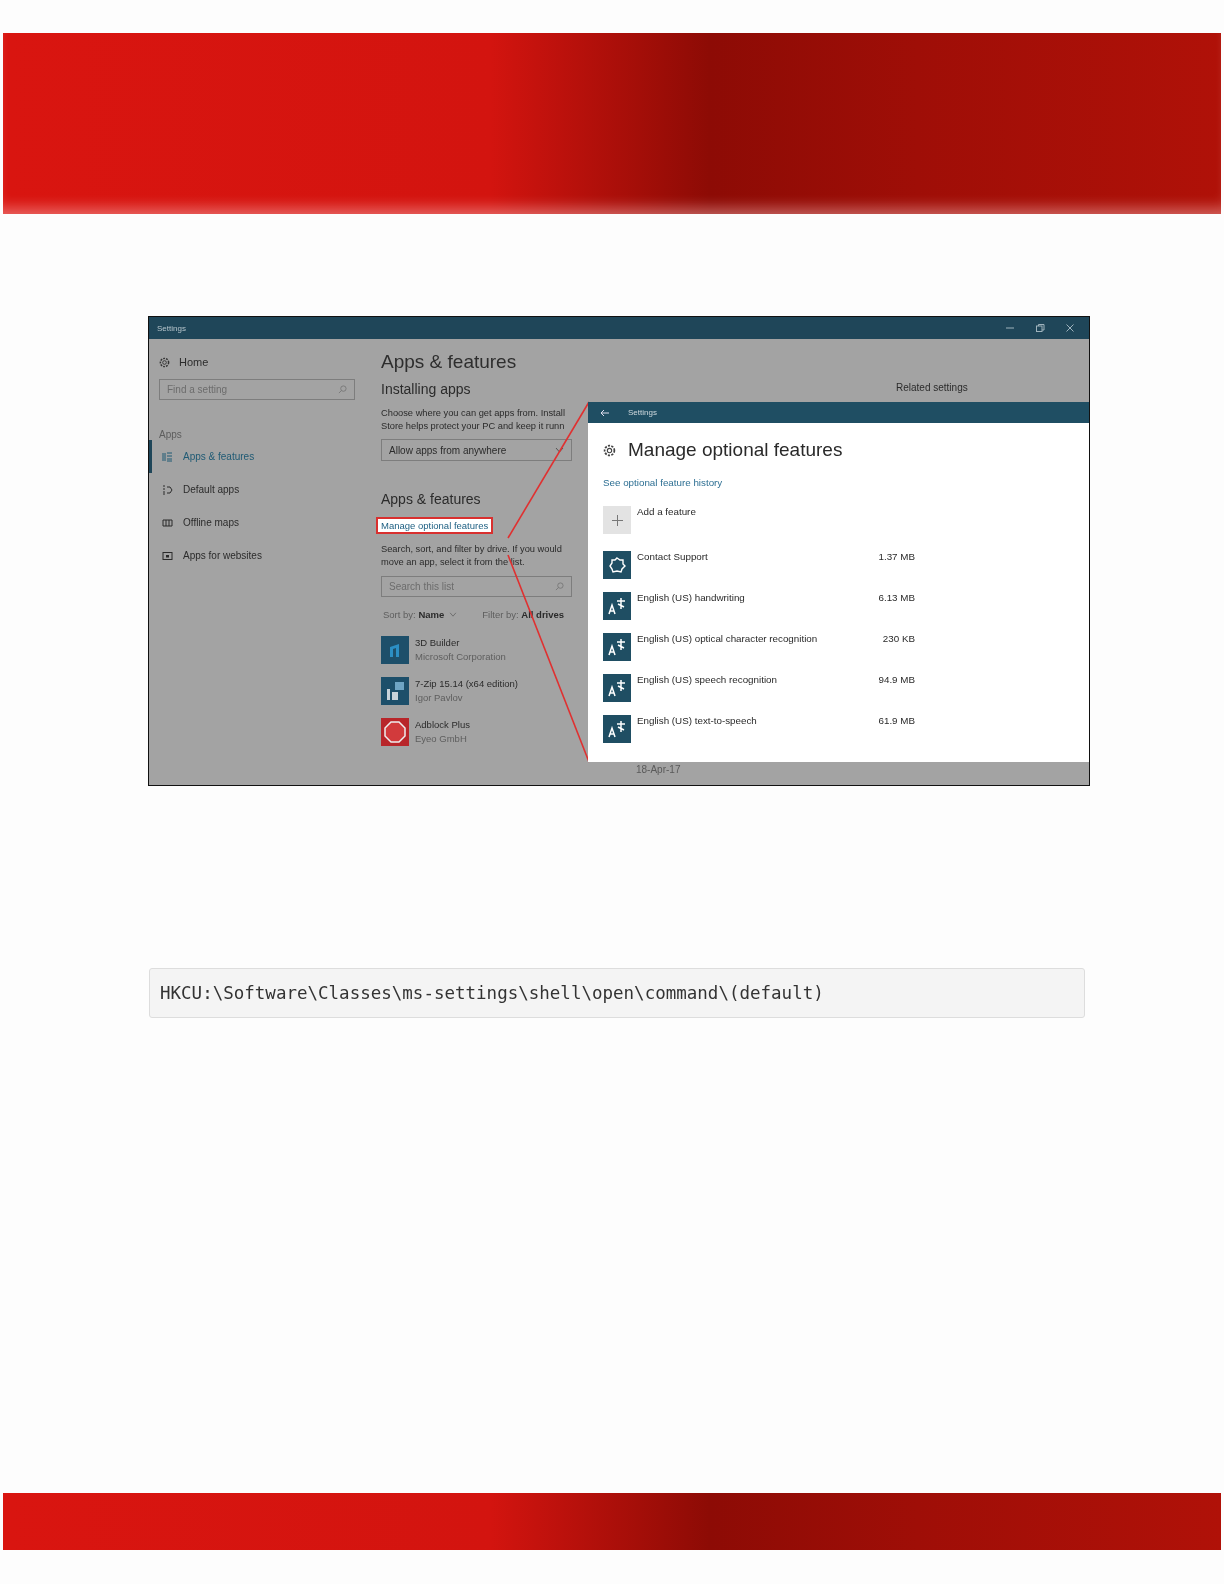  I want to click on add-feature-label: Add a feature, so click(751, 511).